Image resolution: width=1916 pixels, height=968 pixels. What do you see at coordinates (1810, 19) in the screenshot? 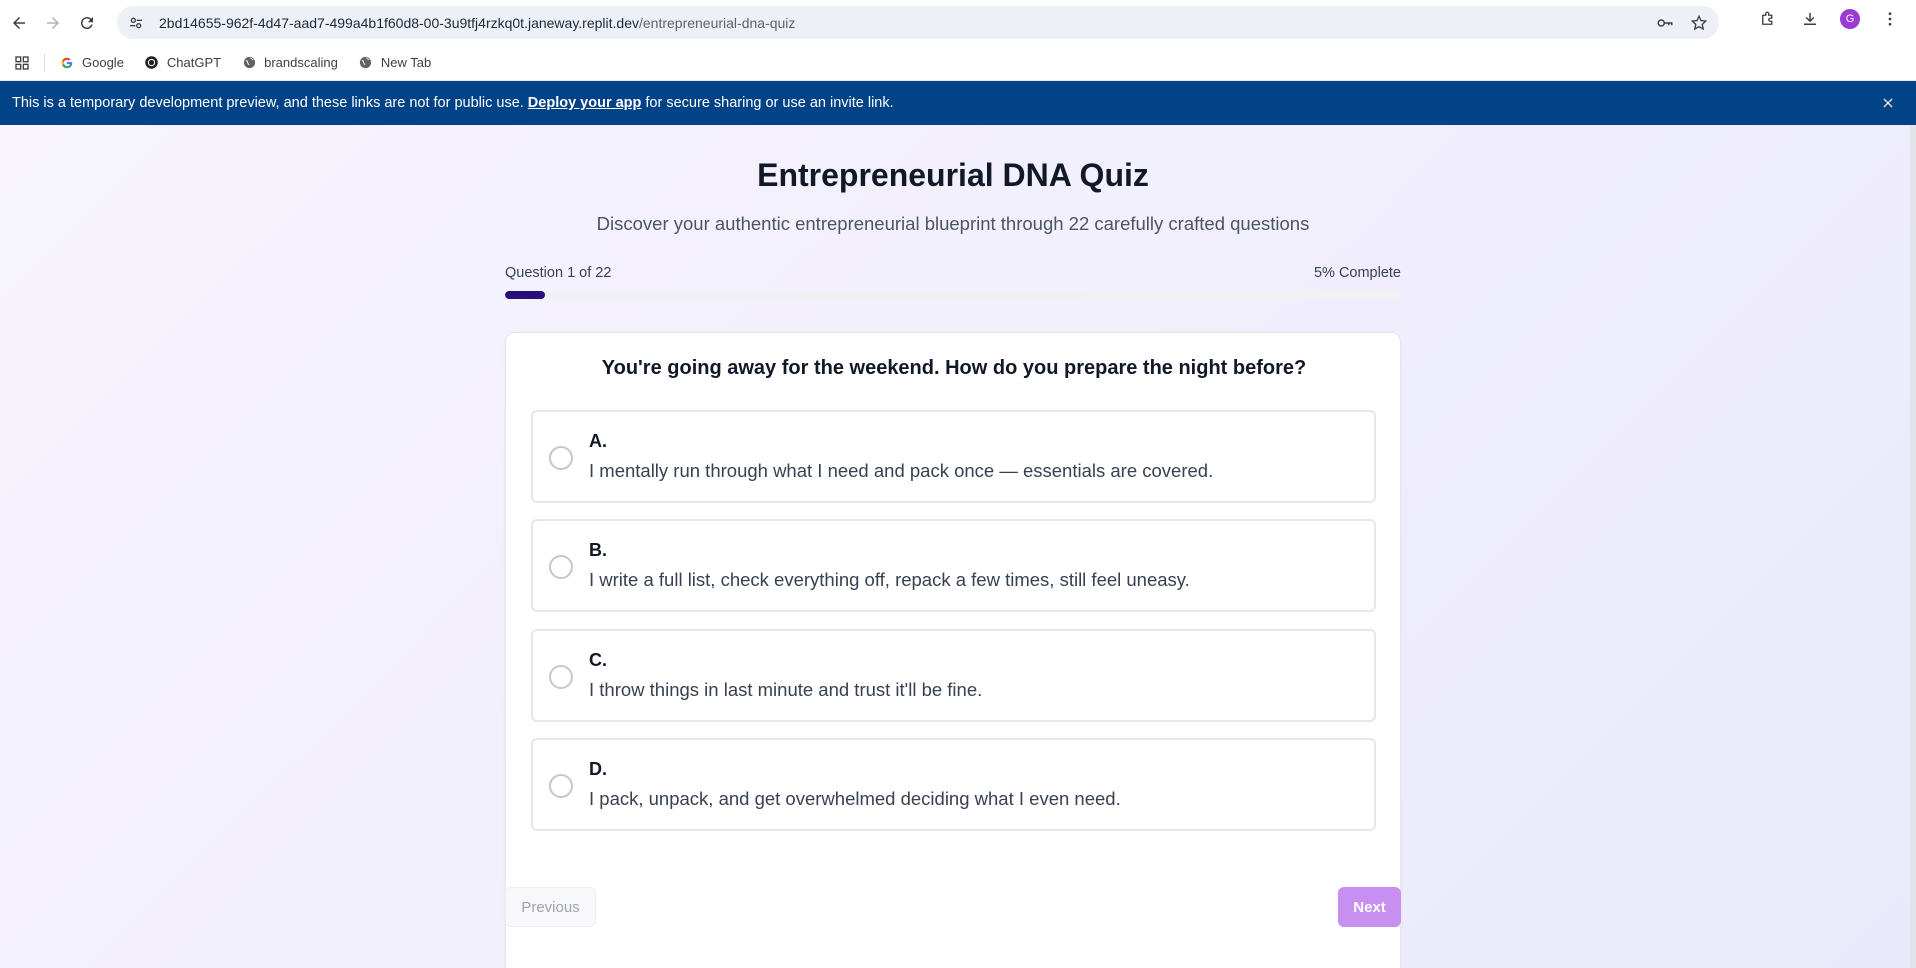
I see `downloads-icon` at bounding box center [1810, 19].